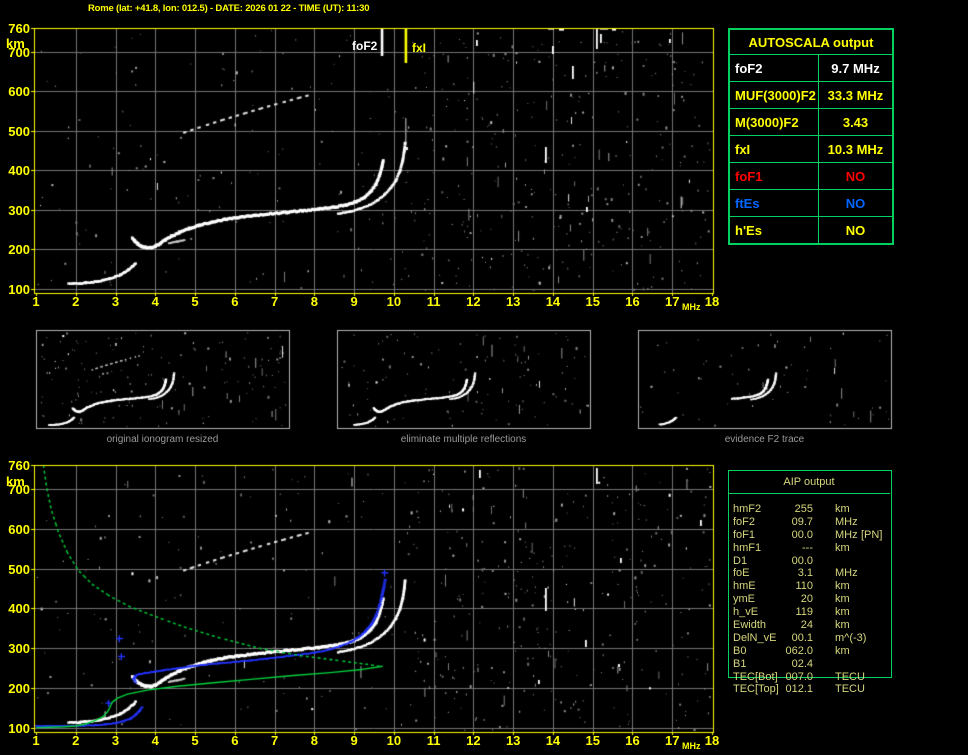 The height and width of the screenshot is (755, 968). I want to click on plot1-x-tick-label: 18, so click(712, 740).